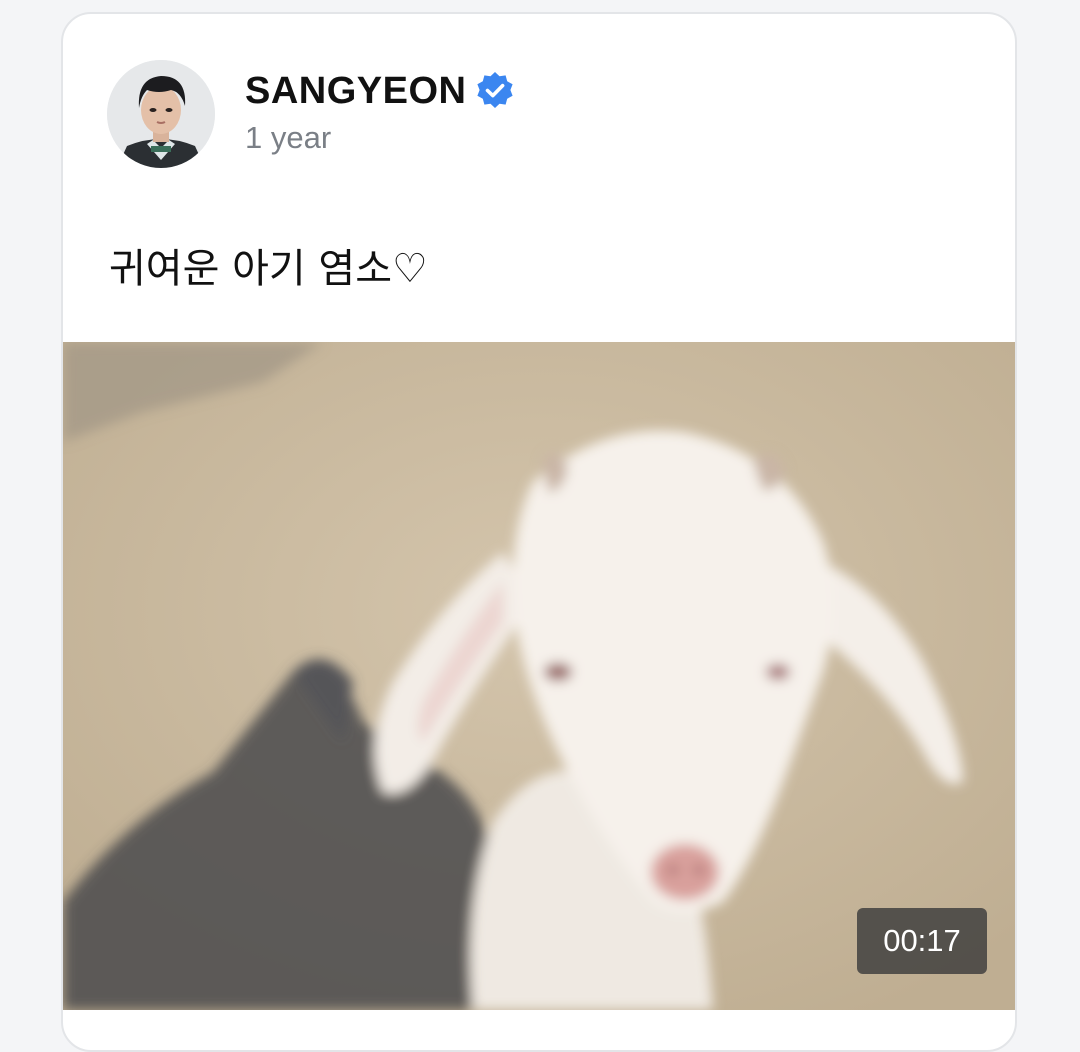 The width and height of the screenshot is (1080, 1052). What do you see at coordinates (922, 941) in the screenshot?
I see `video-duration: 00:17` at bounding box center [922, 941].